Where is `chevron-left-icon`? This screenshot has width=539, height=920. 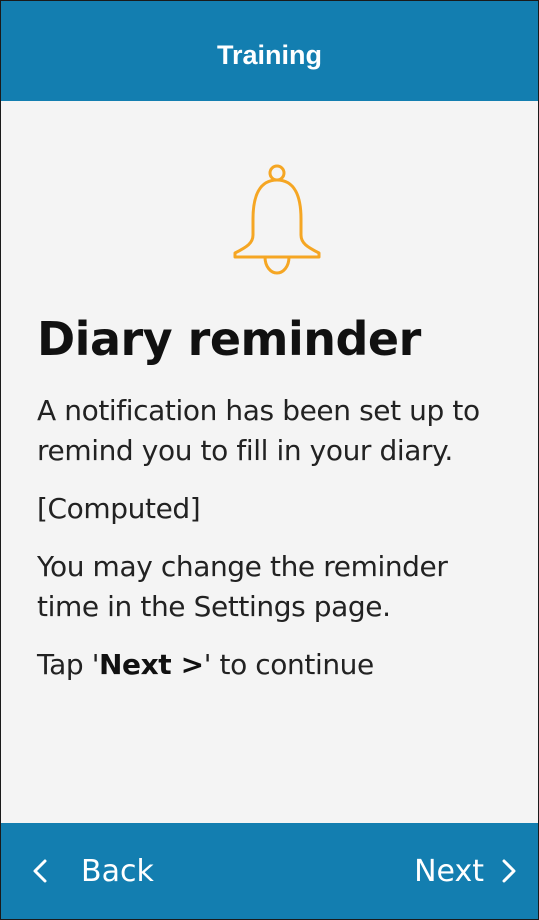 chevron-left-icon is located at coordinates (41, 871).